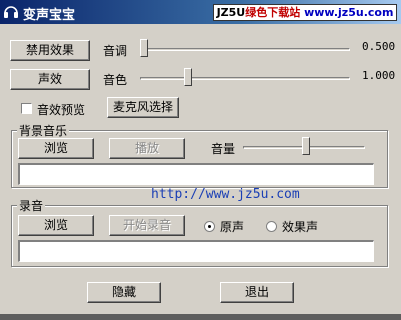 This screenshot has width=401, height=320. Describe the element at coordinates (147, 148) in the screenshot. I see `bgm-play-button: 播放` at that location.